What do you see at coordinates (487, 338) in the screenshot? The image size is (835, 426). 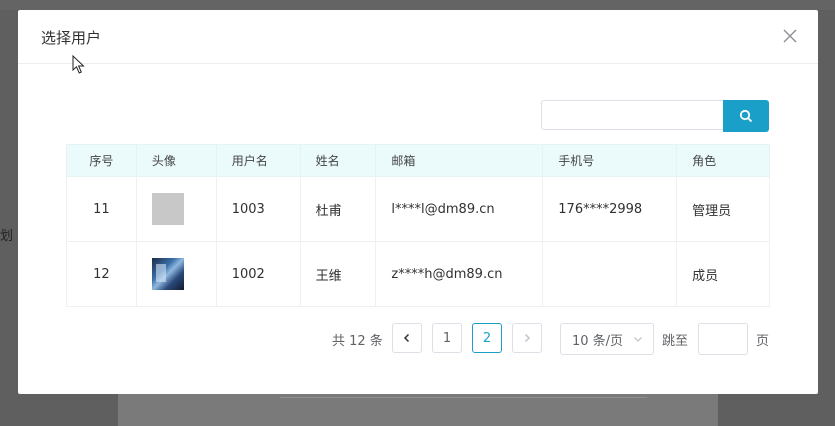 I see `page-button-2: 2` at bounding box center [487, 338].